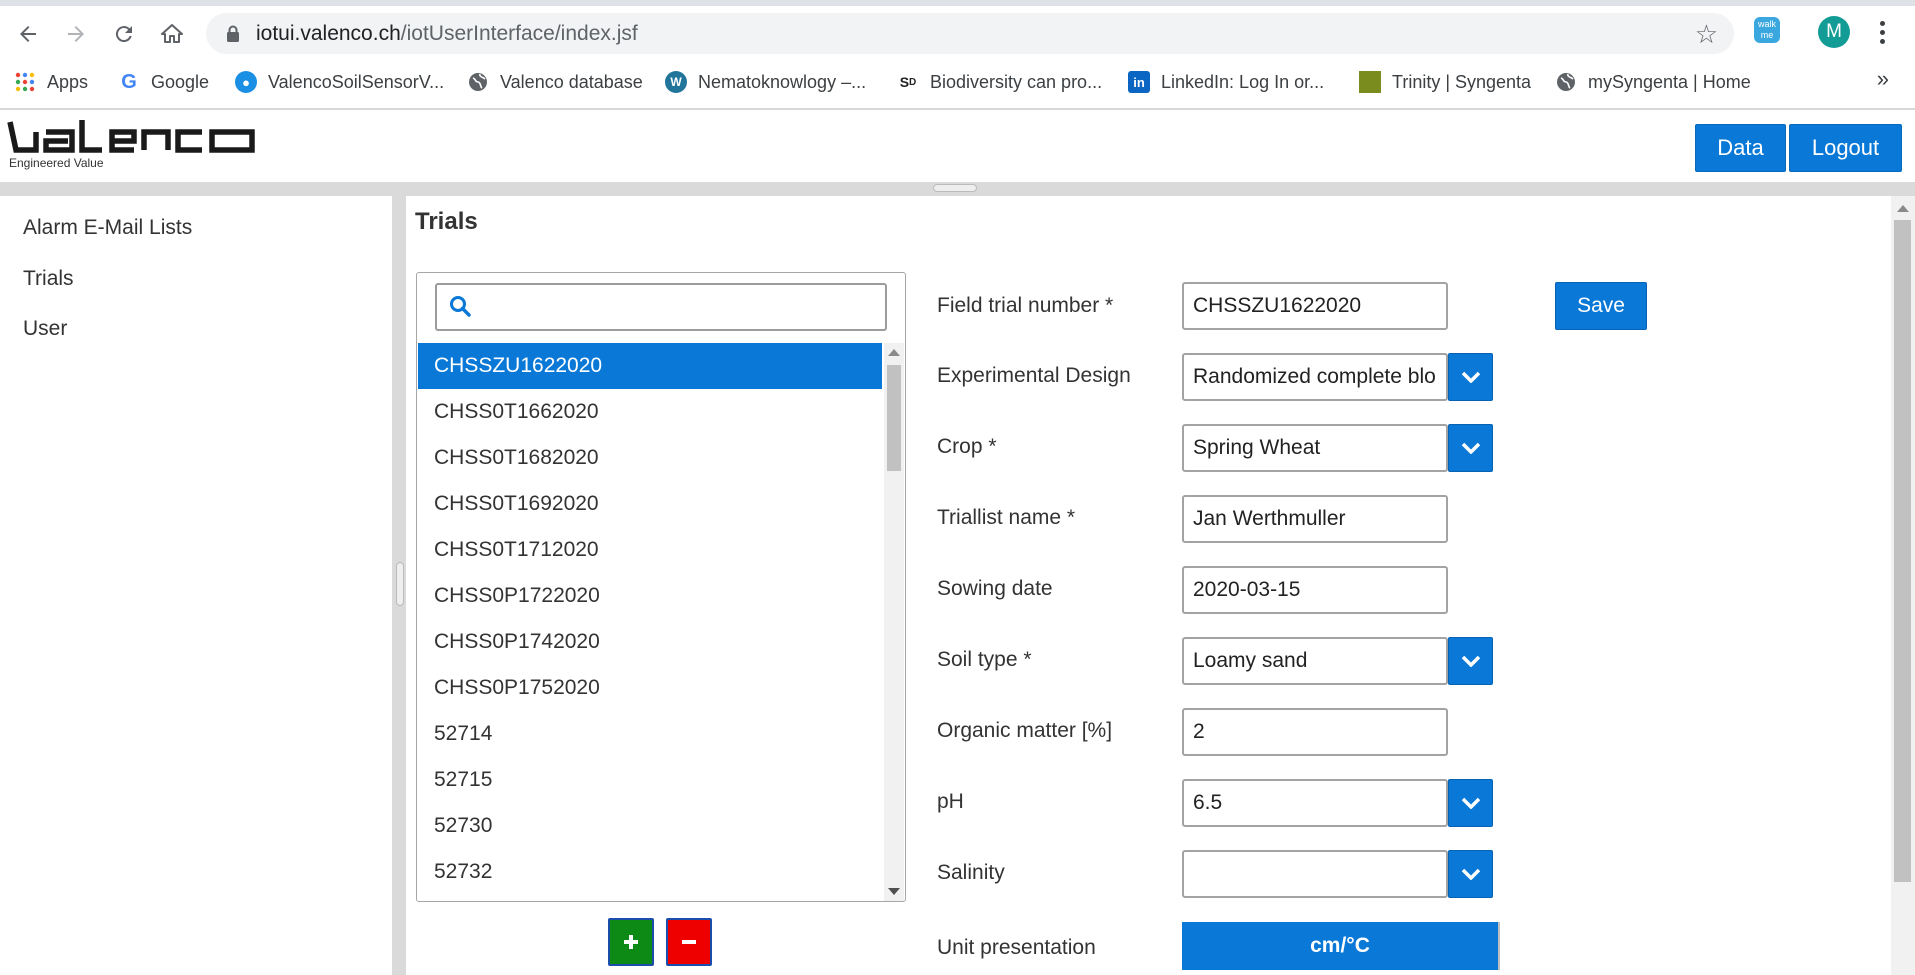 The image size is (1915, 975). What do you see at coordinates (631, 942) in the screenshot?
I see `add-trial-button: +` at bounding box center [631, 942].